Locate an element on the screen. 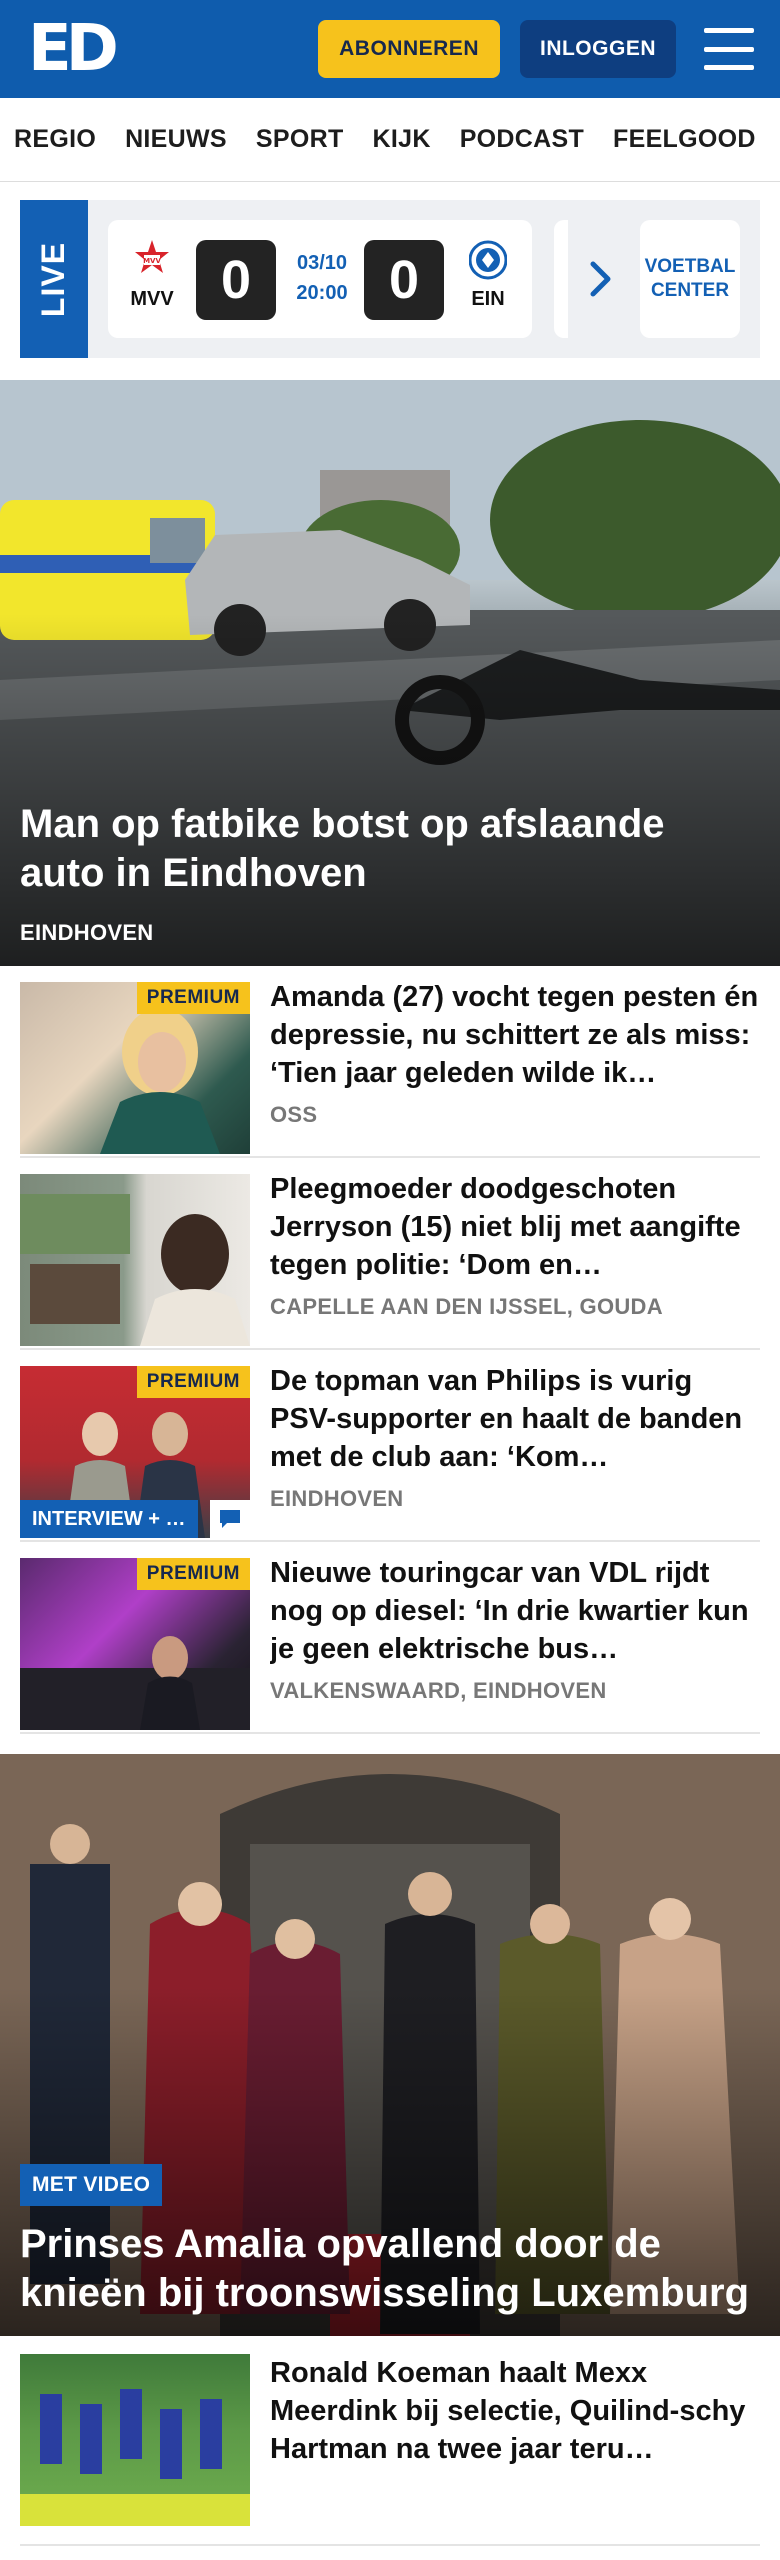  nav-item-feelgood: FEELGOOD is located at coordinates (684, 139).